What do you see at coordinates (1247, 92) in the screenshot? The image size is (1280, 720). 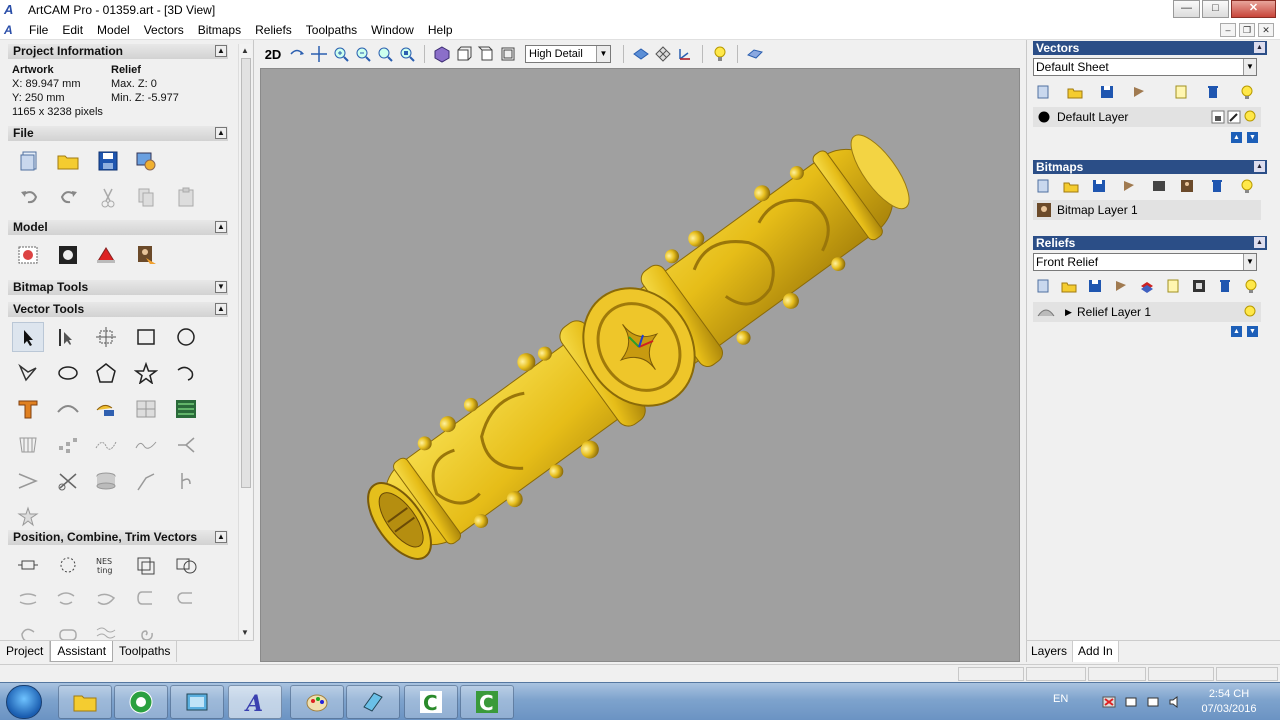 I see `light-bulb-icon` at bounding box center [1247, 92].